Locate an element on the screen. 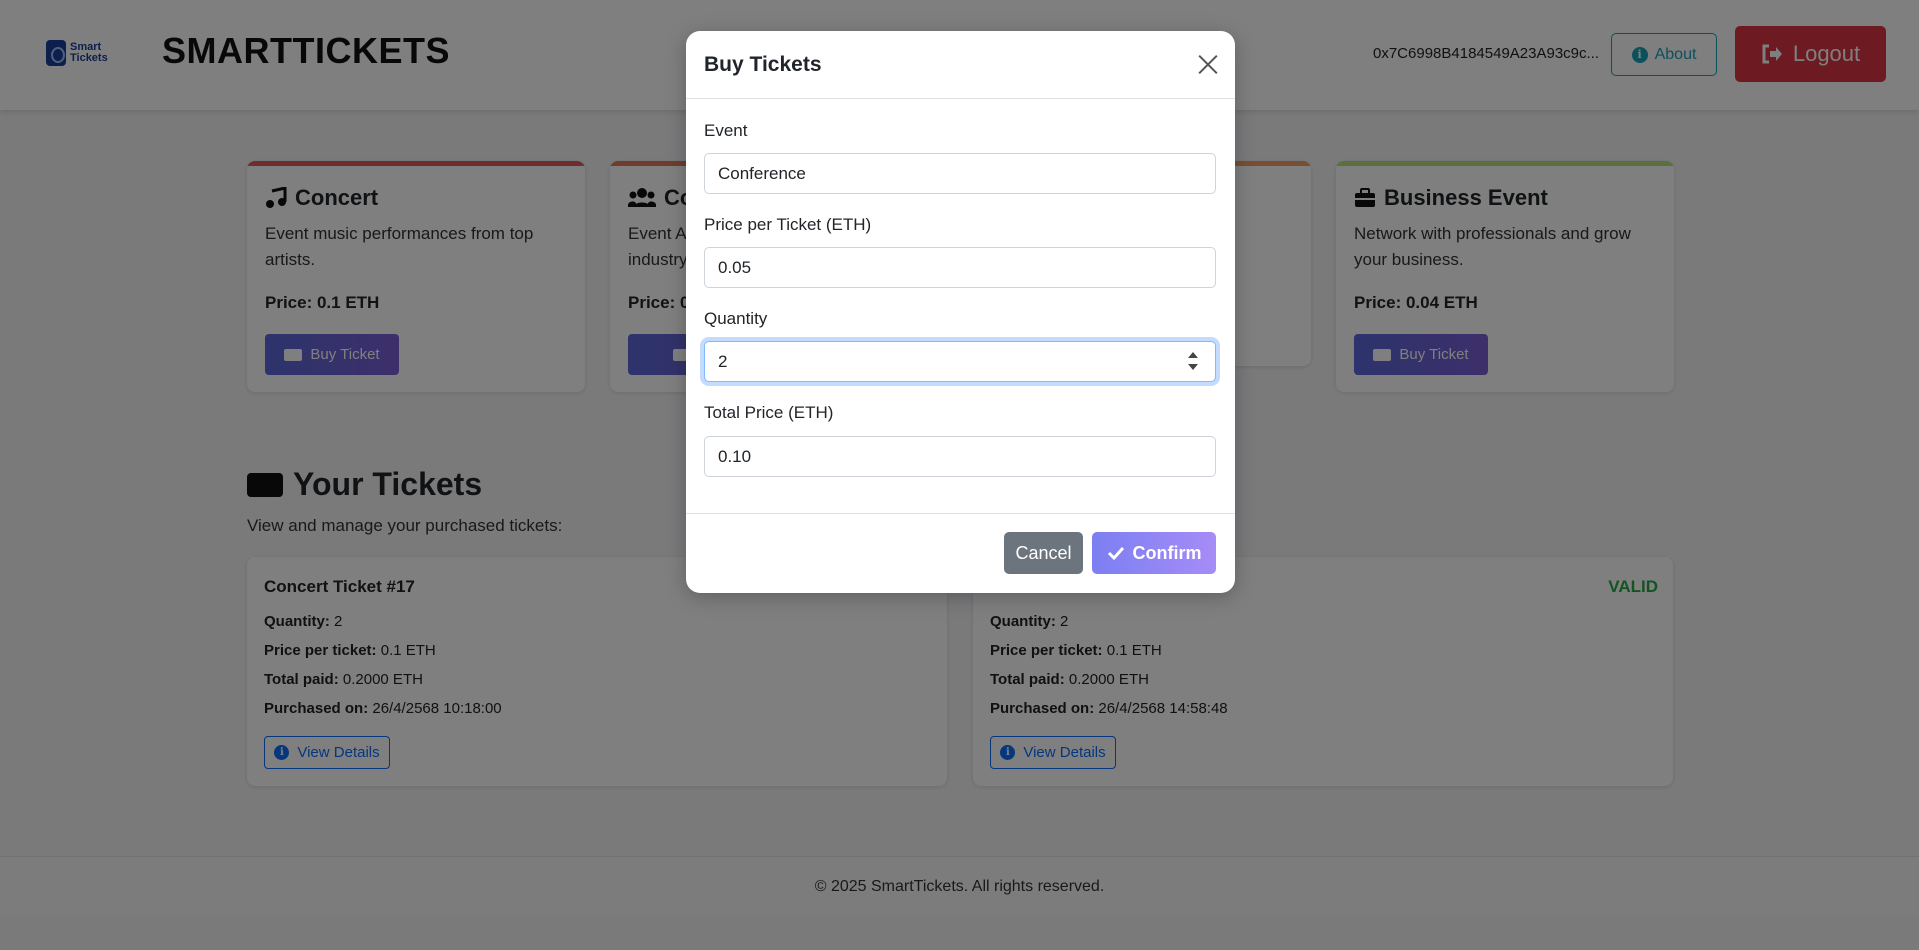 The width and height of the screenshot is (1919, 950). confirm-button: Confirm is located at coordinates (1154, 553).